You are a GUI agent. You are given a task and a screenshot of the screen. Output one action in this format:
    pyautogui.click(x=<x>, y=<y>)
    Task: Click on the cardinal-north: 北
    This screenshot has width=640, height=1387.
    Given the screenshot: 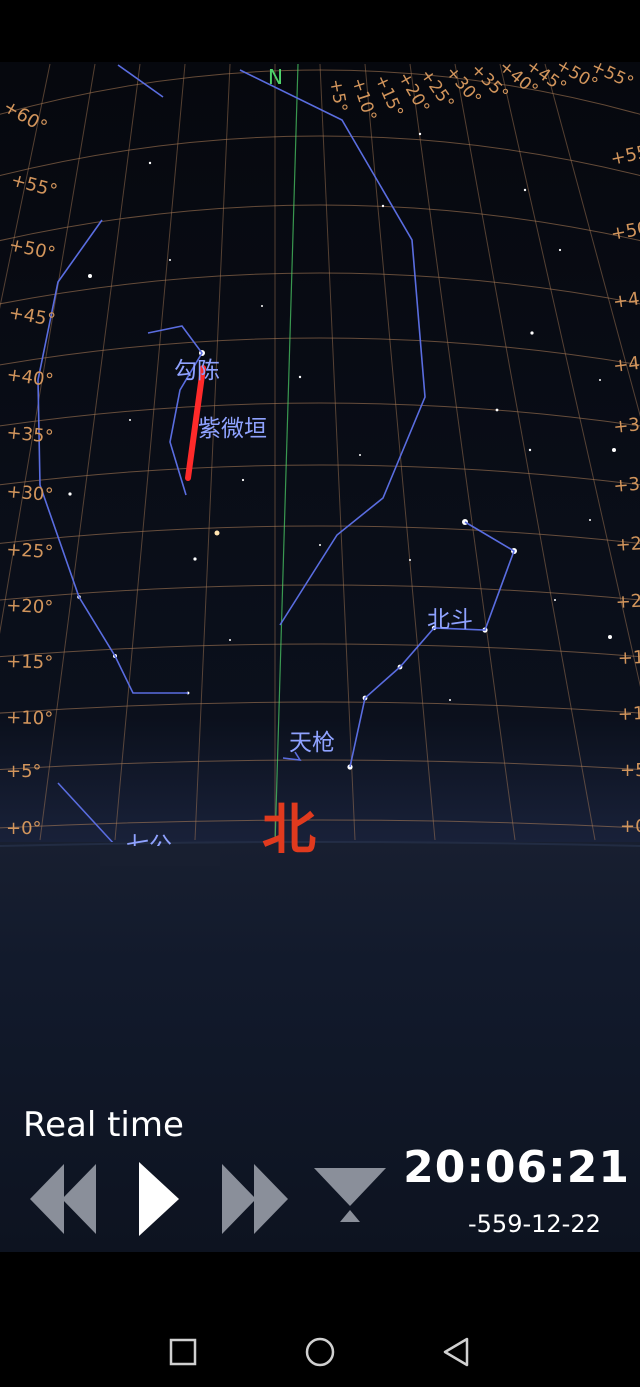 What is the action you would take?
    pyautogui.click(x=289, y=829)
    